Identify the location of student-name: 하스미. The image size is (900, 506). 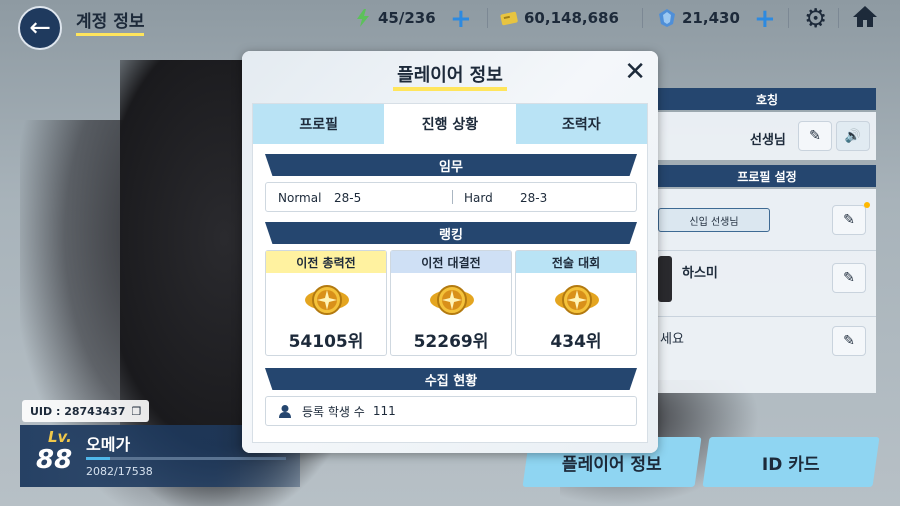
(700, 273).